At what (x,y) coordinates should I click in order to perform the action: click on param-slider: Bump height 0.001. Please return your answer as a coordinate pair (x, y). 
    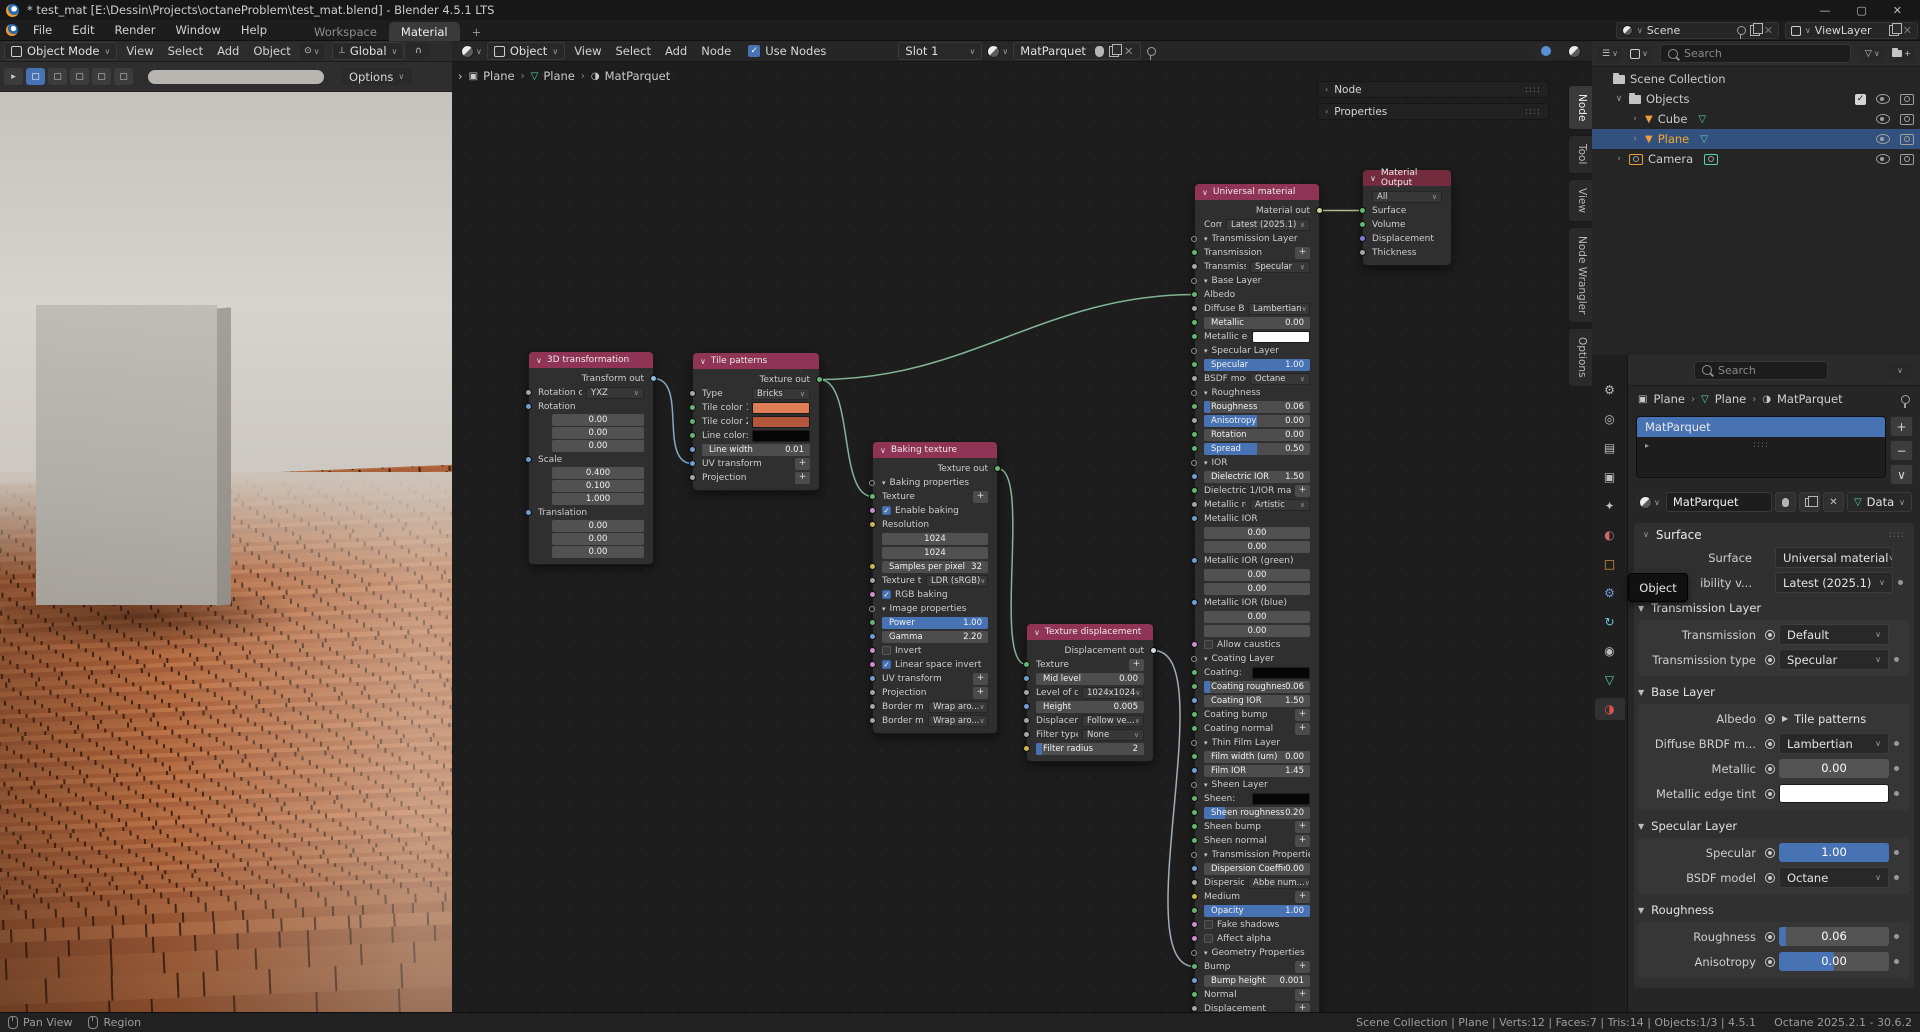
    Looking at the image, I should click on (1257, 980).